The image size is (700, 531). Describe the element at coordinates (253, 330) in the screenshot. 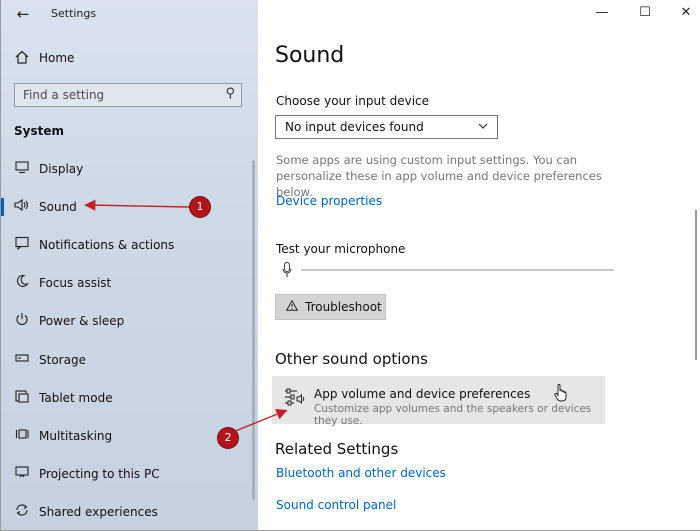

I see `sidebar-scrollbar` at that location.